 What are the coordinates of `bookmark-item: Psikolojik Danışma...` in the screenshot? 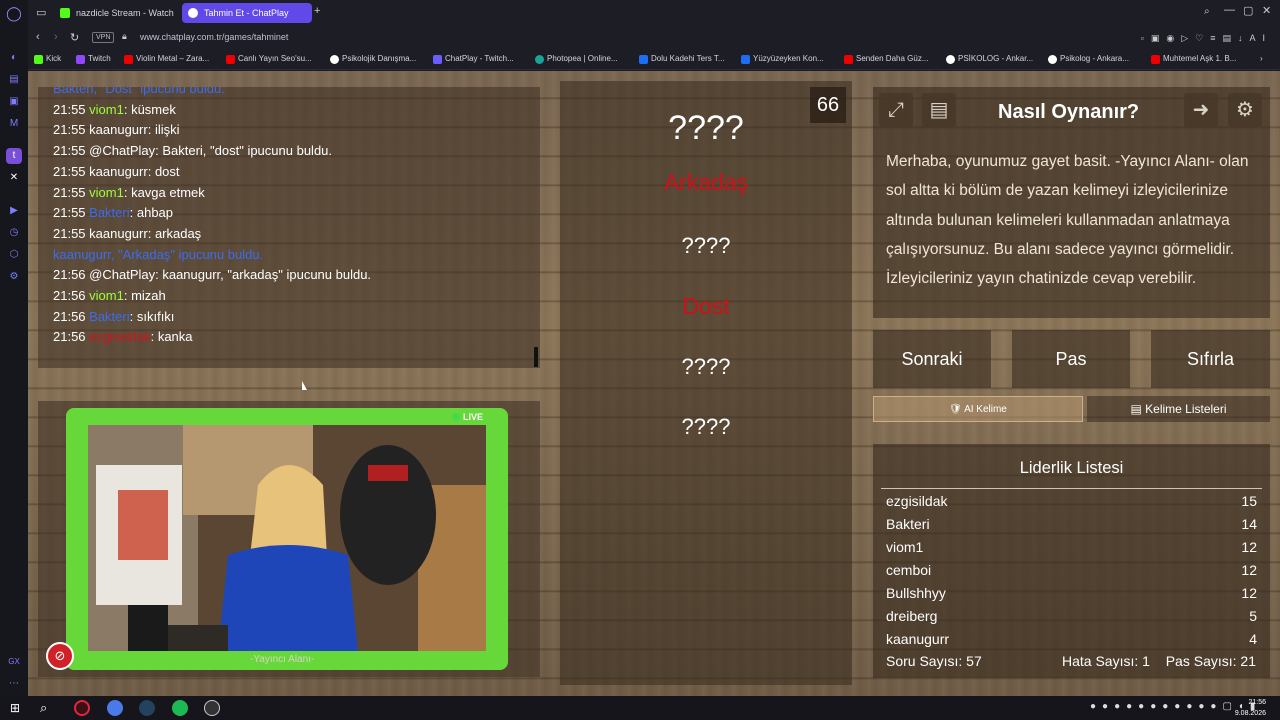 It's located at (373, 59).